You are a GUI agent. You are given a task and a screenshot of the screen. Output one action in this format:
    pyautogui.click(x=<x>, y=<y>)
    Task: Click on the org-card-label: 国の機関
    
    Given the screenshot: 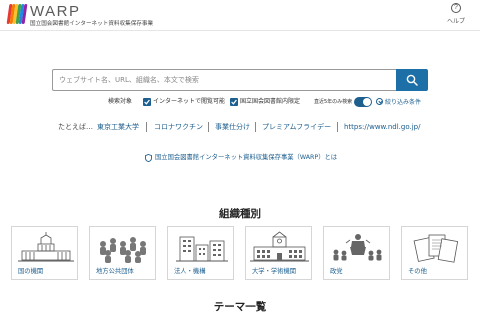 What is the action you would take?
    pyautogui.click(x=31, y=271)
    